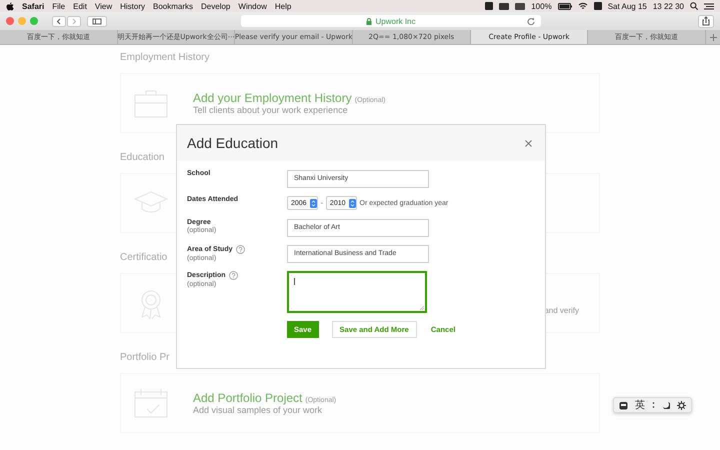  Describe the element at coordinates (33, 6) in the screenshot. I see `menu-item: Safari` at that location.